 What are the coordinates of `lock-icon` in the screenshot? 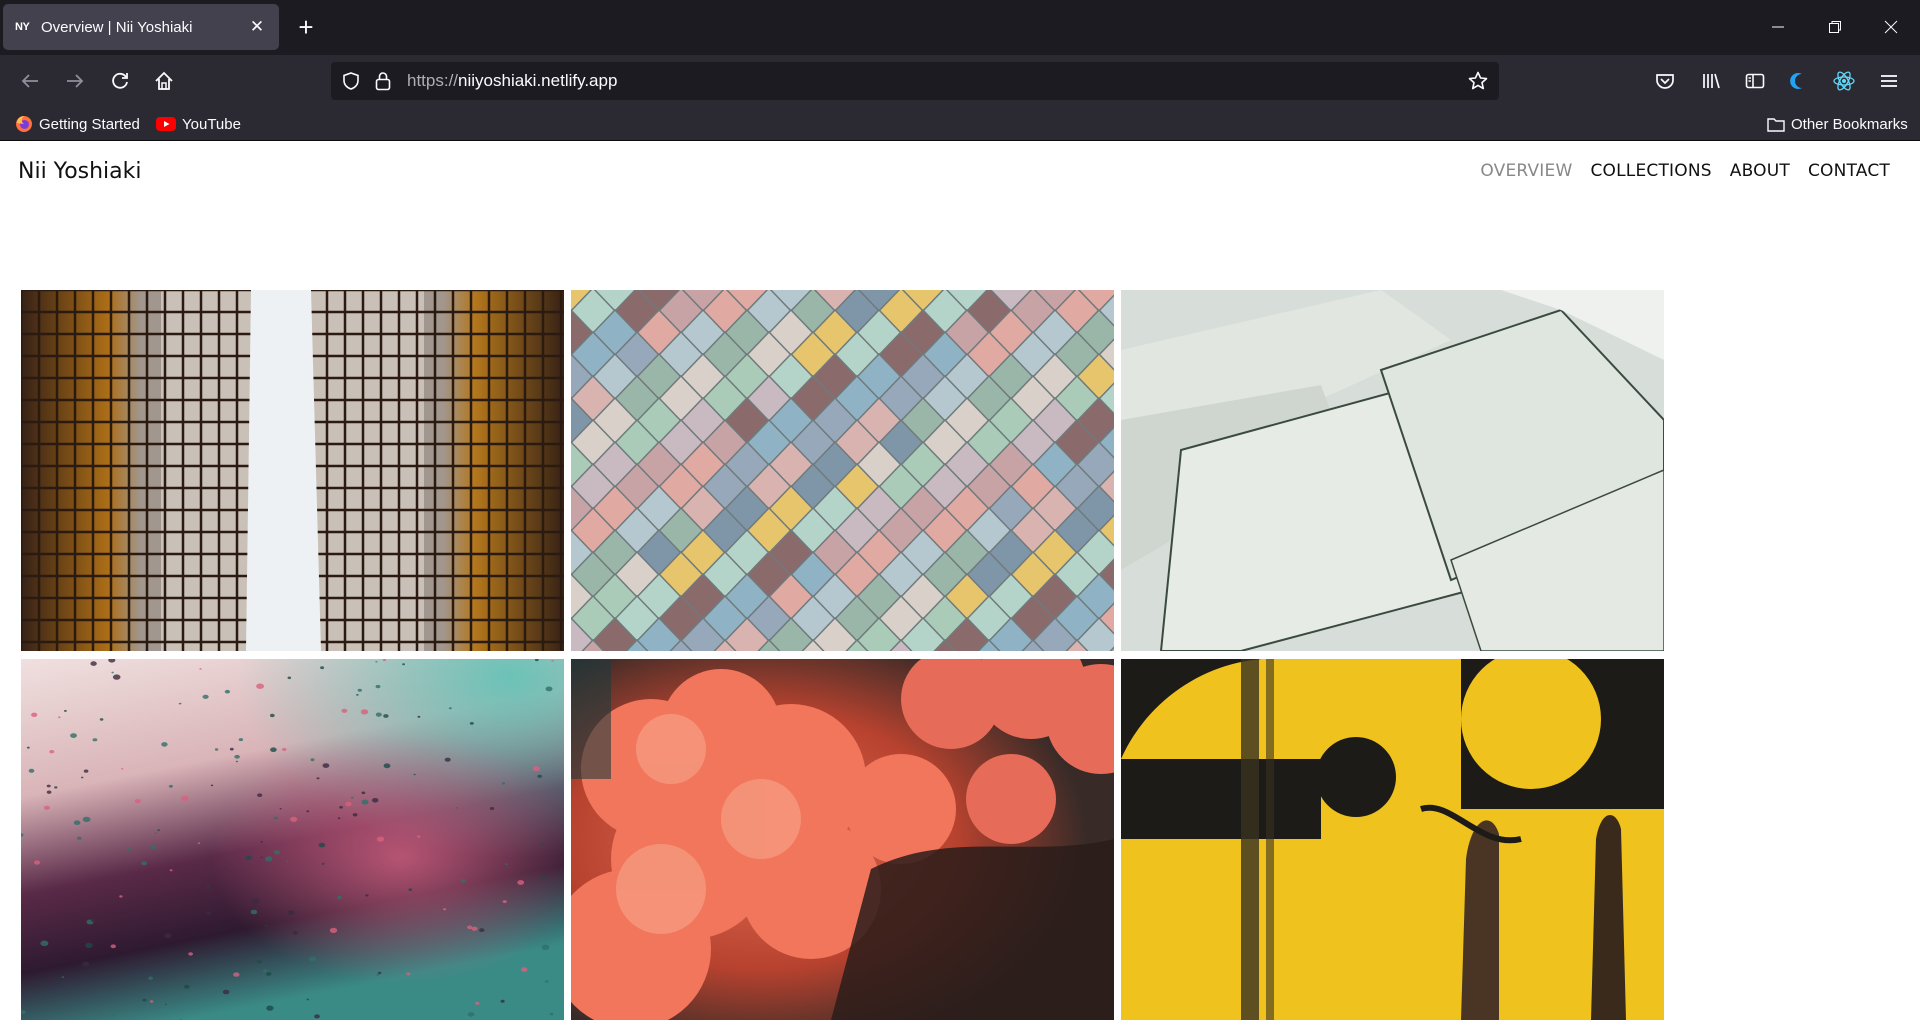 It's located at (383, 83).